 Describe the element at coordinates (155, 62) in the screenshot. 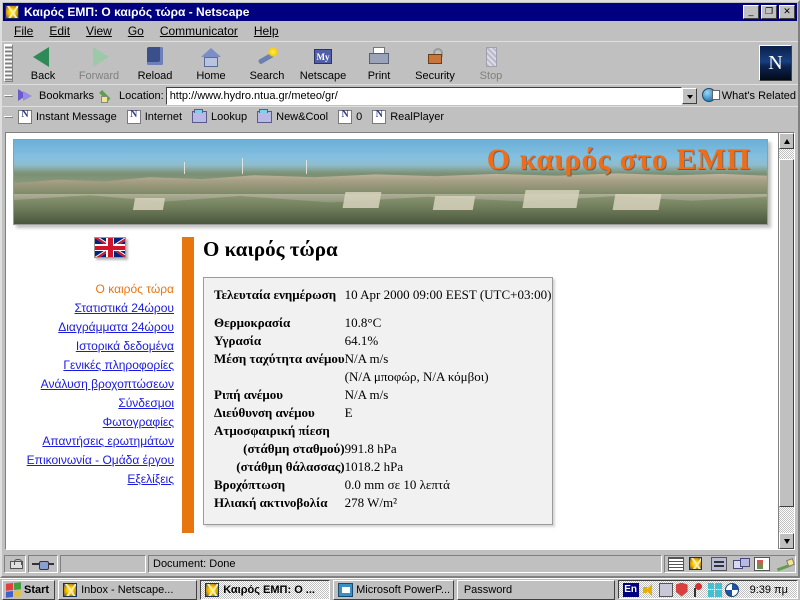

I see `reload-button: Reload` at that location.